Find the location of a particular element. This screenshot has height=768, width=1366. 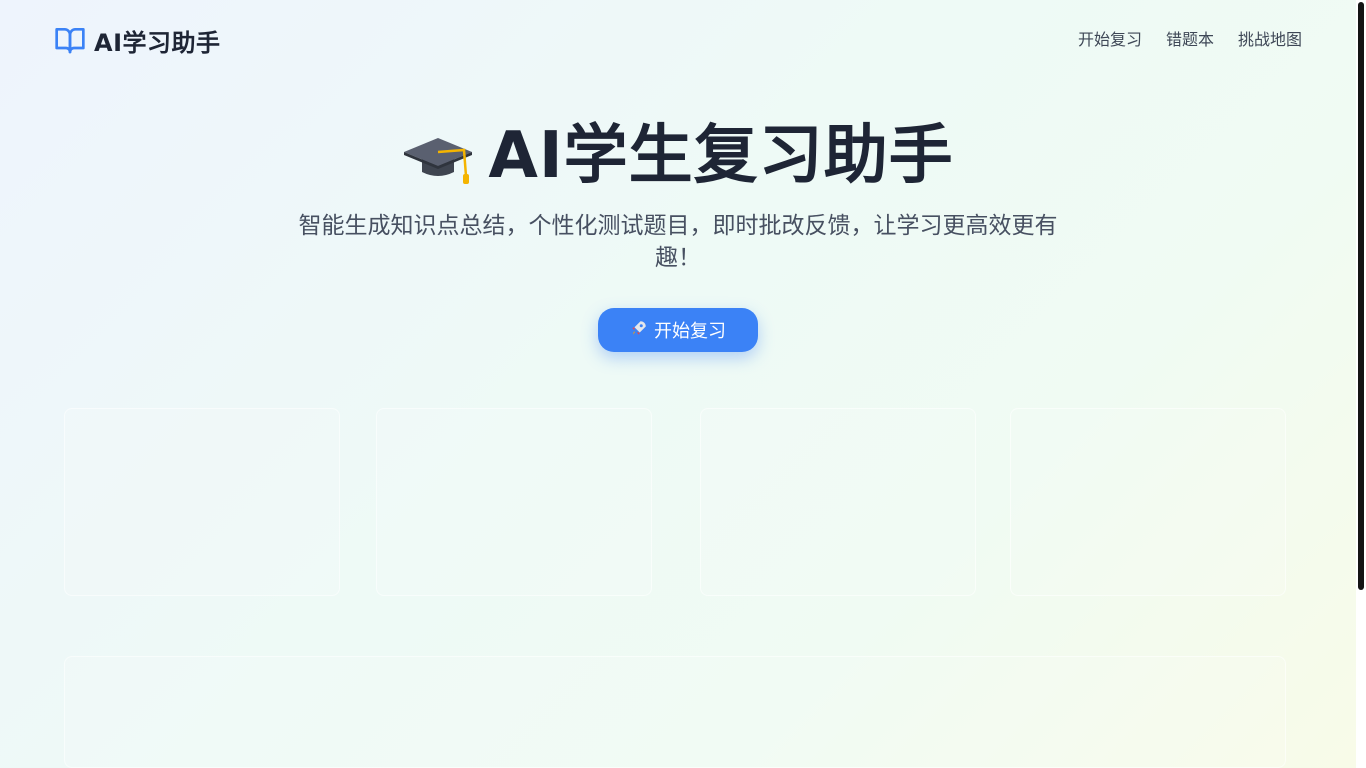

brand-name: AI学习助手 is located at coordinates (157, 42).